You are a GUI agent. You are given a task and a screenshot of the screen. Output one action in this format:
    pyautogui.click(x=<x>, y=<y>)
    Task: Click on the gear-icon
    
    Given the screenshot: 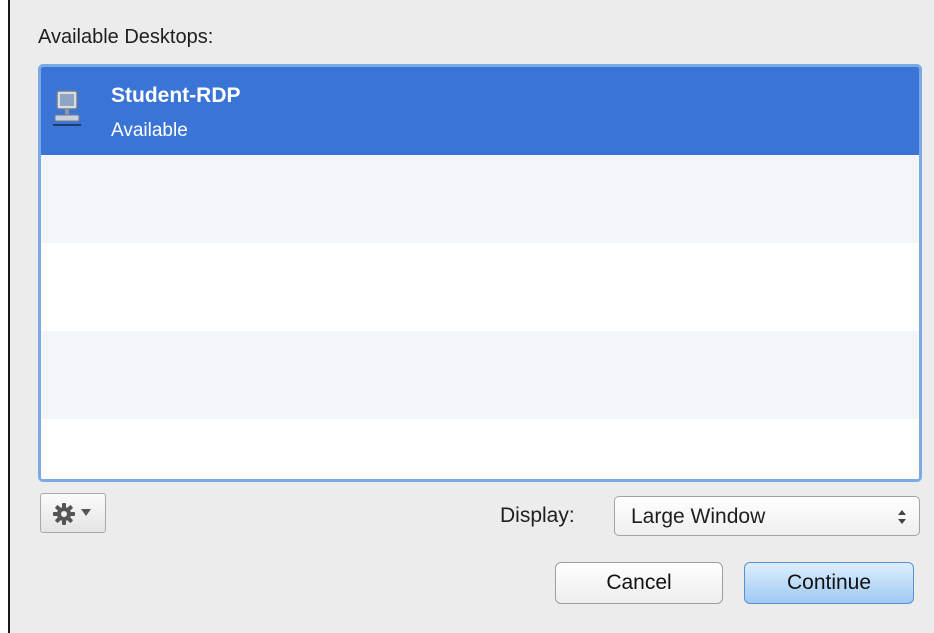 What is the action you would take?
    pyautogui.click(x=64, y=514)
    